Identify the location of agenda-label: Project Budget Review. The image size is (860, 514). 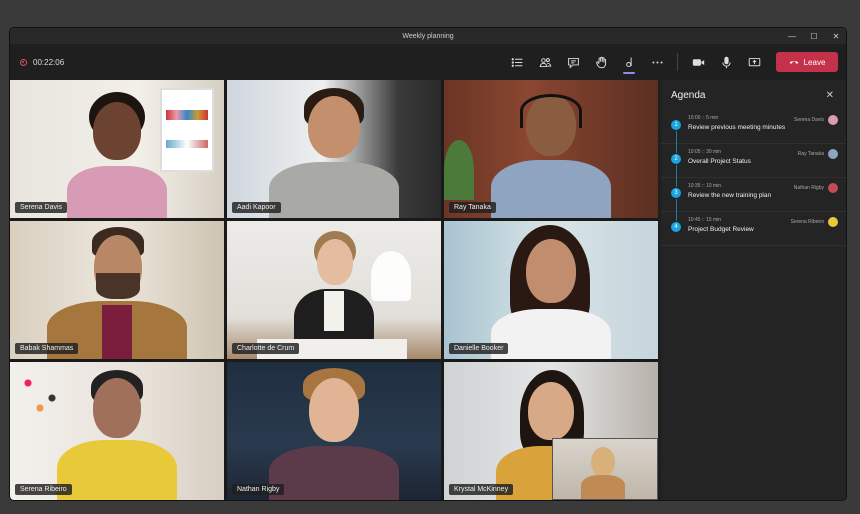
(721, 229).